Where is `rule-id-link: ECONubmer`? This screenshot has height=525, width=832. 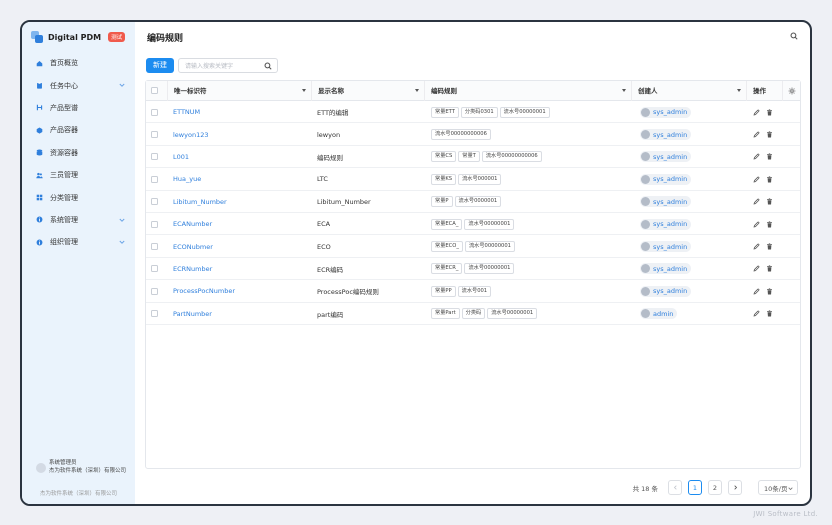 rule-id-link: ECONubmer is located at coordinates (242, 246).